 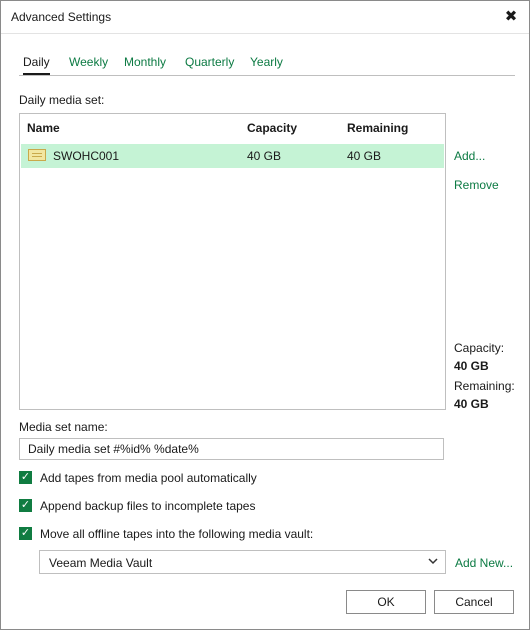 What do you see at coordinates (43, 128) in the screenshot?
I see `column-header-name: Name` at bounding box center [43, 128].